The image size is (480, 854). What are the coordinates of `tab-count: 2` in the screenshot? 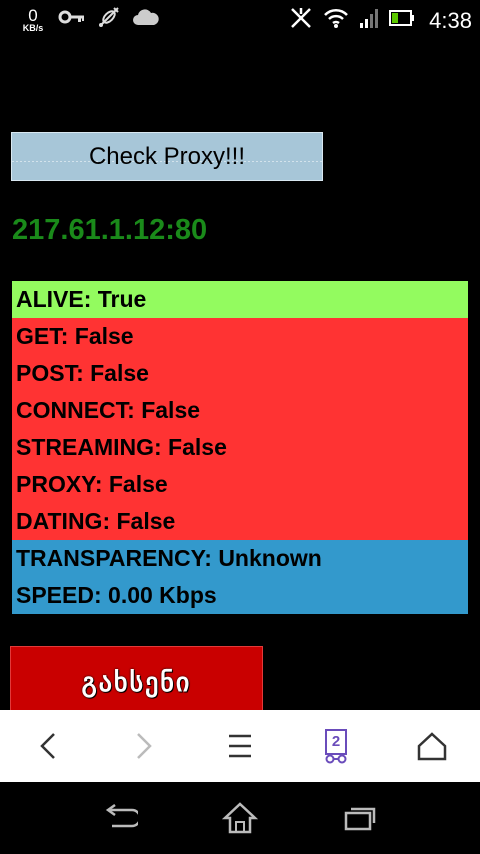 It's located at (336, 741).